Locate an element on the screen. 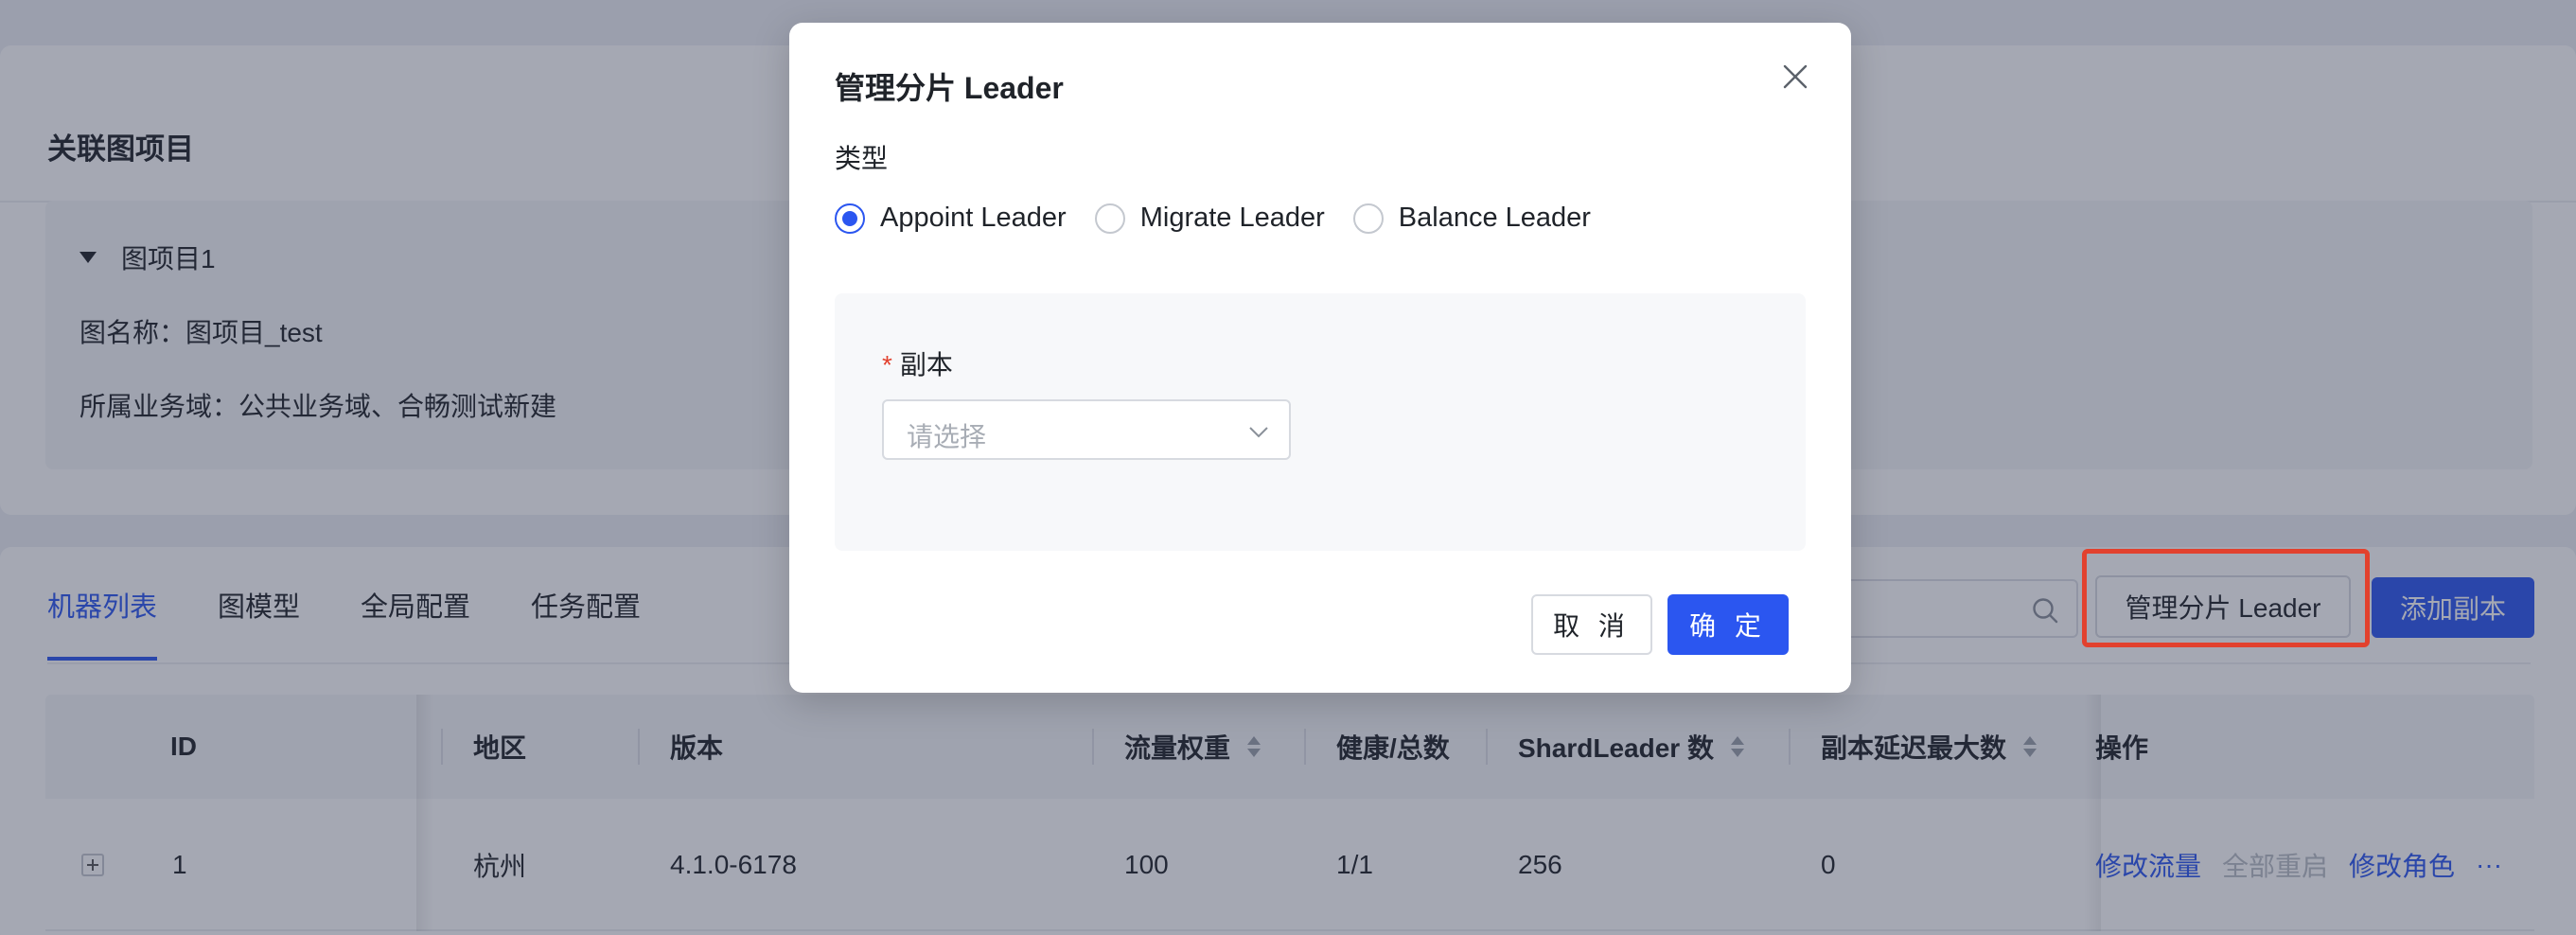  radio-label: Balance Leader is located at coordinates (1494, 218).